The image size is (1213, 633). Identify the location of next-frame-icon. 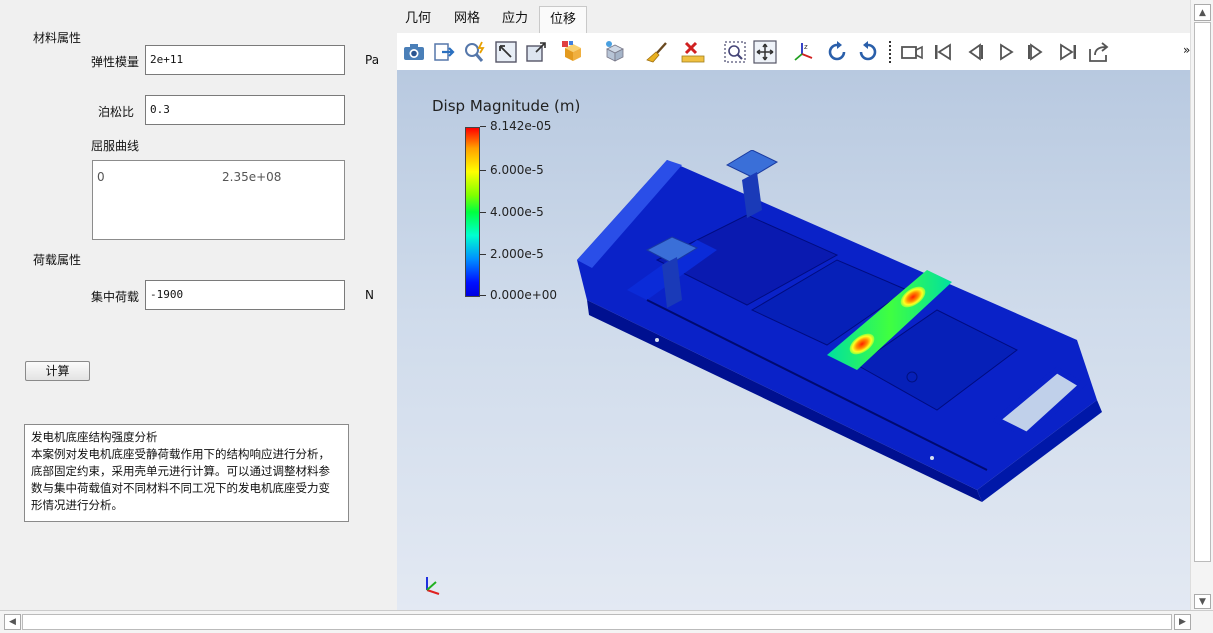
(1037, 52).